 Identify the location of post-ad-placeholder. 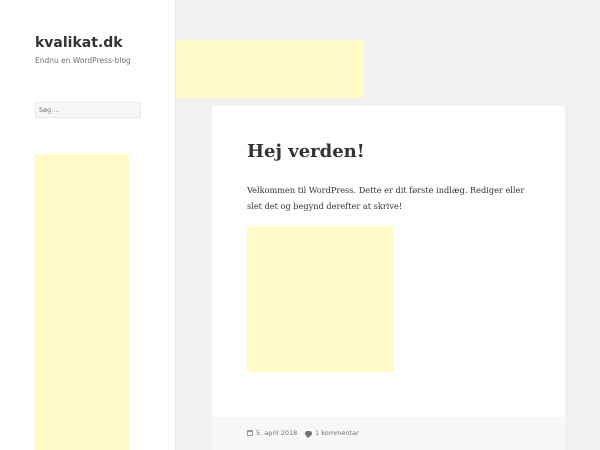
(320, 299).